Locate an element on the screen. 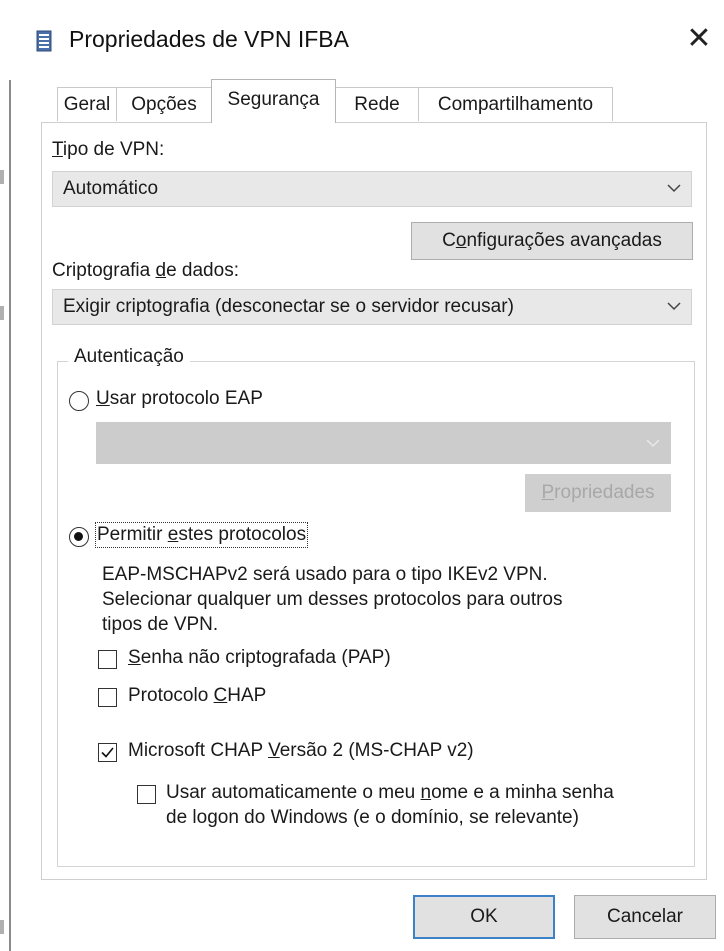  eap-properties-button: Propriedades is located at coordinates (598, 493).